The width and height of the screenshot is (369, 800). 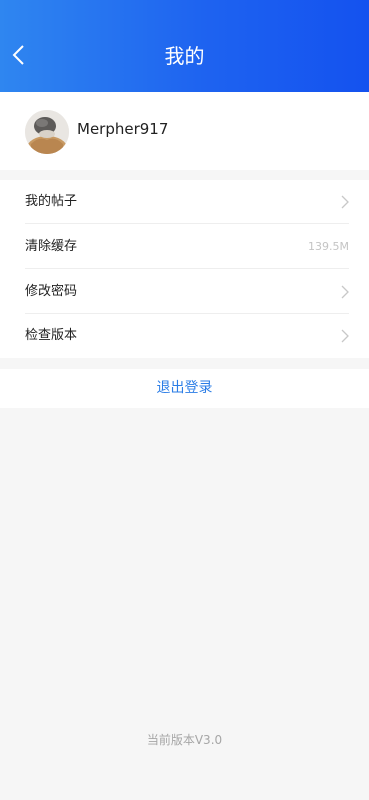 I want to click on menu-item-clear-cache: 清除缓存 139.5M, so click(x=184, y=247).